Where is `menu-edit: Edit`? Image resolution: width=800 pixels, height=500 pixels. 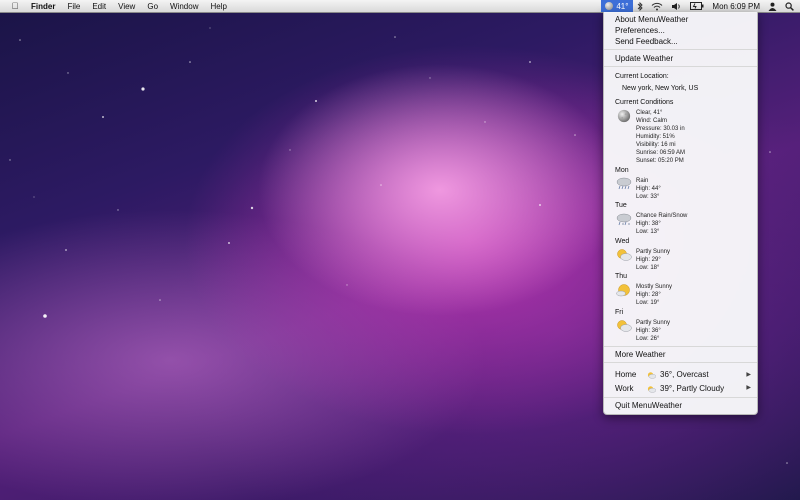 menu-edit: Edit is located at coordinates (99, 6).